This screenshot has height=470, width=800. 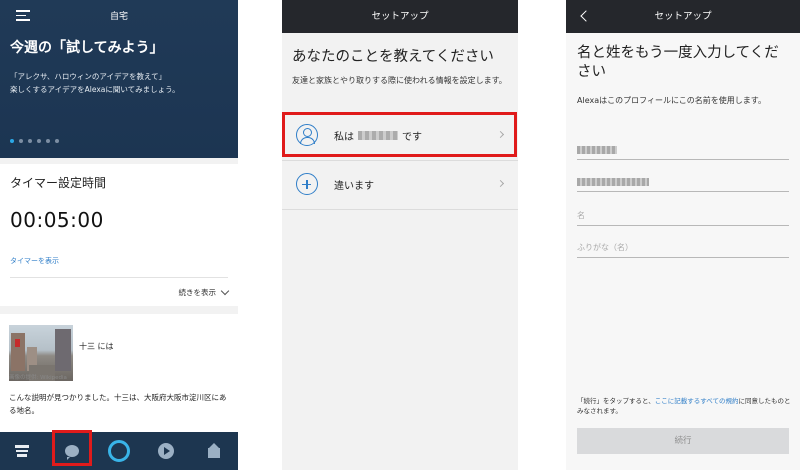 What do you see at coordinates (96, 346) in the screenshot?
I see `place-name: 十三 には` at bounding box center [96, 346].